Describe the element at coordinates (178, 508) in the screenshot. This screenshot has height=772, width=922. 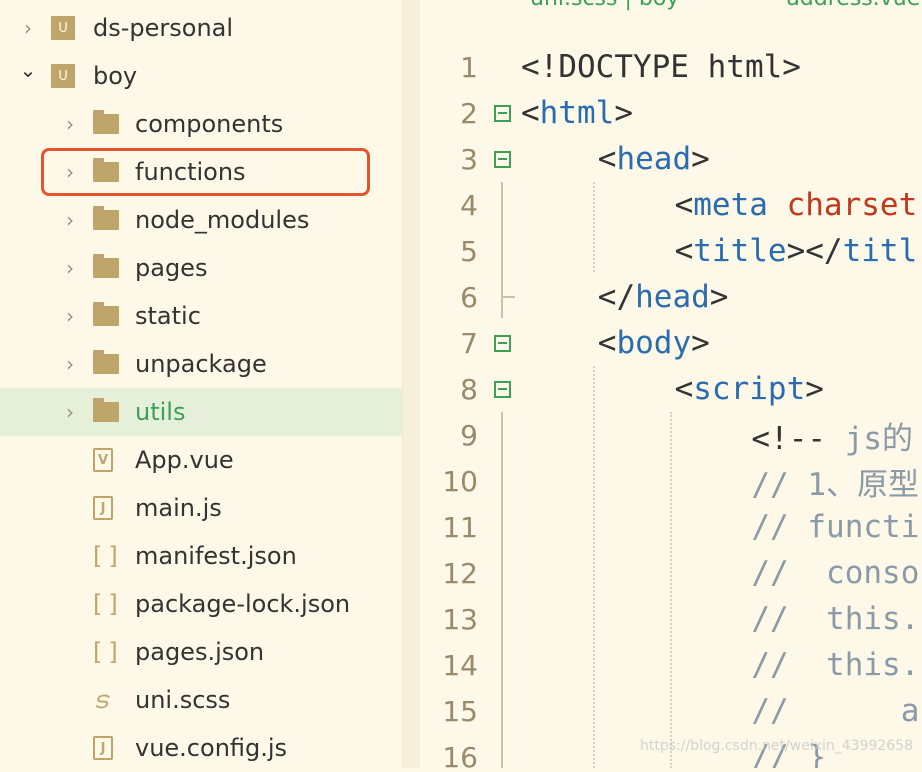
I see `tree-item-label: main.js` at that location.